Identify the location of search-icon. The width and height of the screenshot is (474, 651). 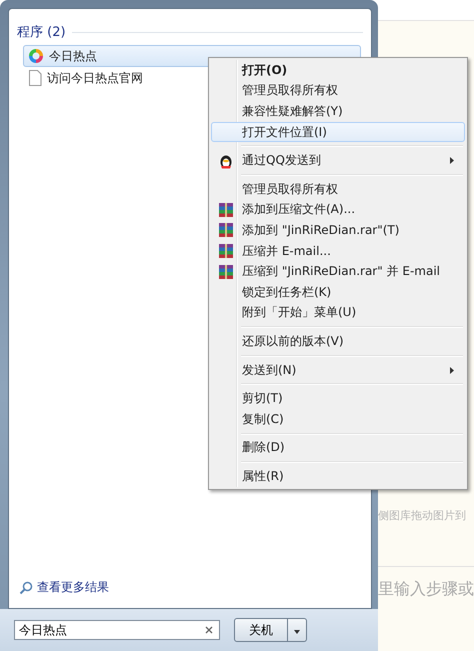
(26, 587).